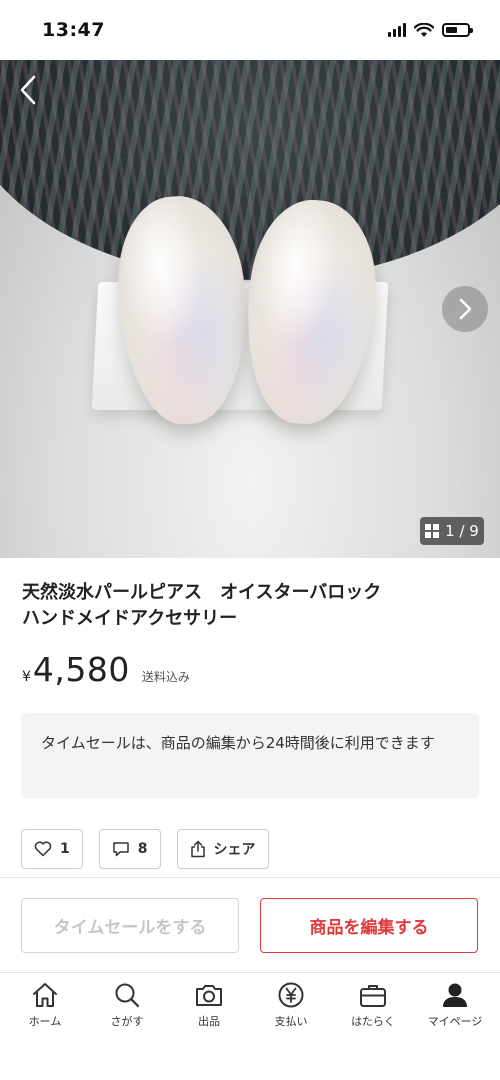  I want to click on comment-icon, so click(121, 848).